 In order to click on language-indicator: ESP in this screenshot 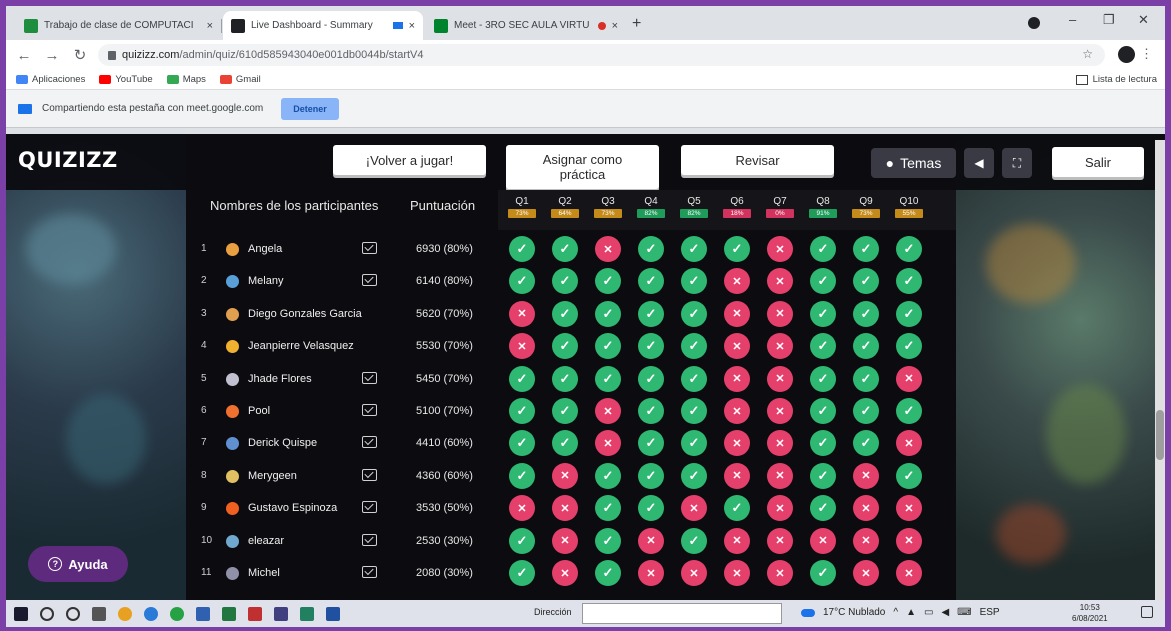, I will do `click(990, 612)`.